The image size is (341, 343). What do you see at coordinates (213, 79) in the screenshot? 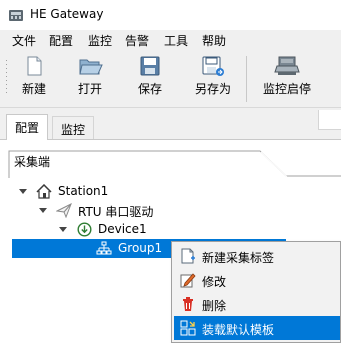
I see `save-as-button: 另存为` at bounding box center [213, 79].